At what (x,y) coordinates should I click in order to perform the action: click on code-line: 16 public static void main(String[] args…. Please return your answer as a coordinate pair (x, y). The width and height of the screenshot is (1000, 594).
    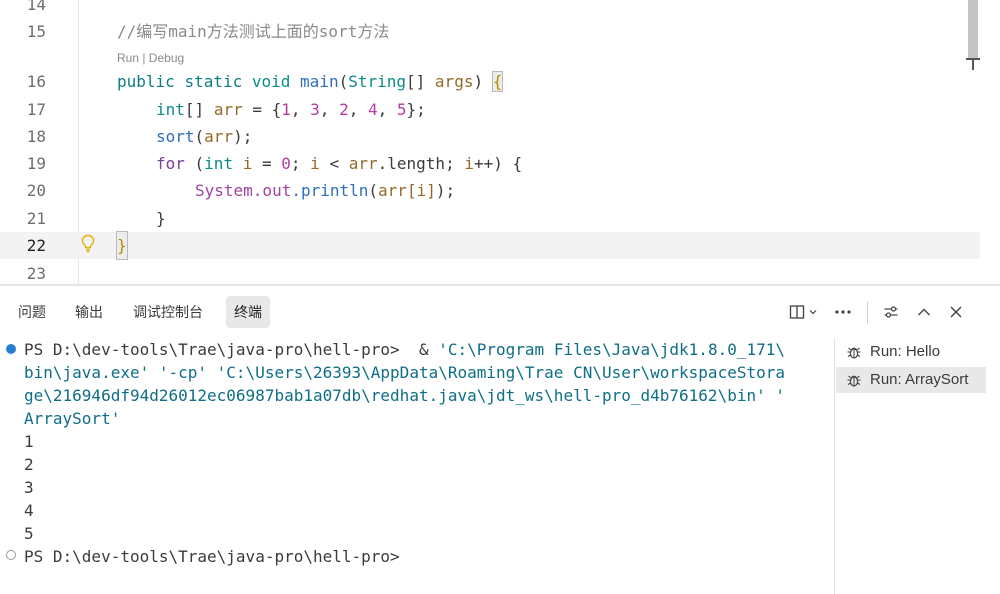
    Looking at the image, I should click on (490, 81).